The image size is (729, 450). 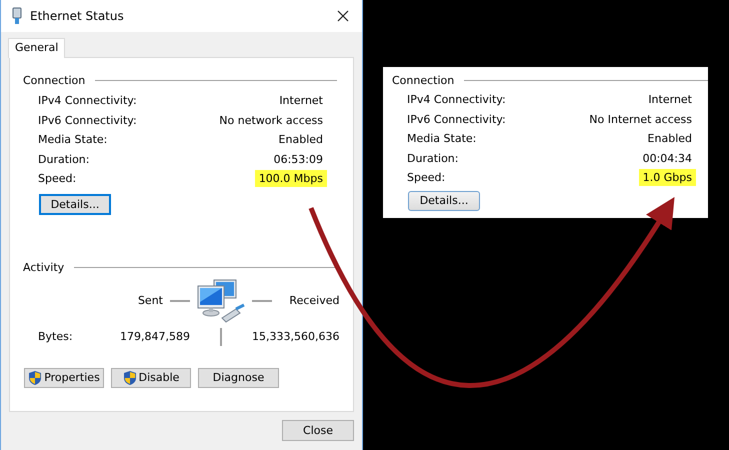 I want to click on field-value: No network access, so click(x=271, y=120).